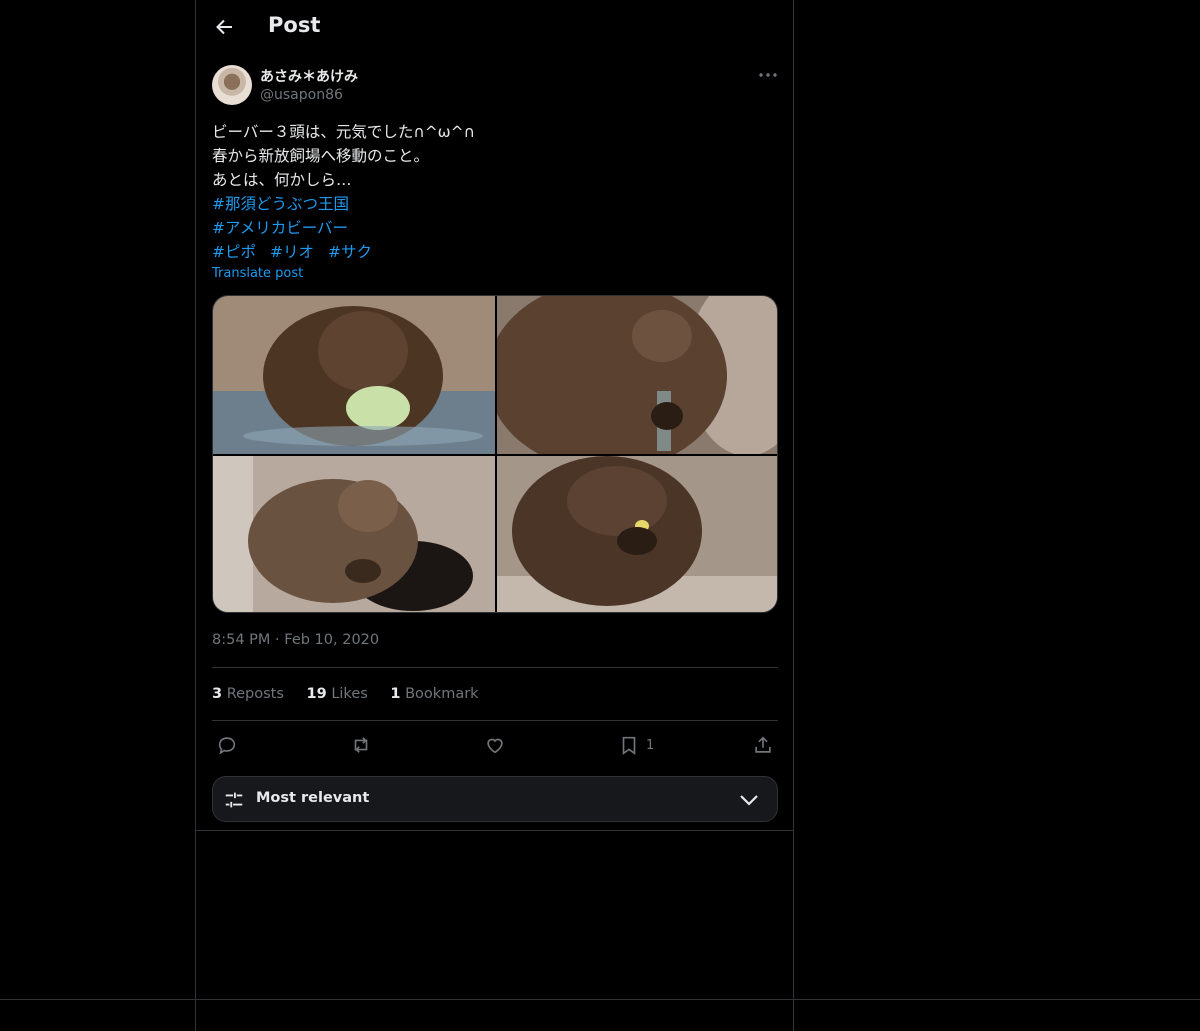 This screenshot has height=1031, width=1200. I want to click on share-icon, so click(763, 744).